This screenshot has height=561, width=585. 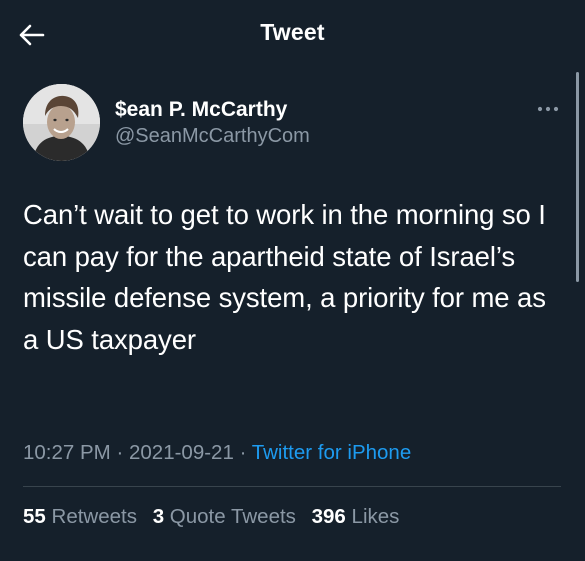 I want to click on user-handle: @SeanMcCarthyCom, so click(x=212, y=136).